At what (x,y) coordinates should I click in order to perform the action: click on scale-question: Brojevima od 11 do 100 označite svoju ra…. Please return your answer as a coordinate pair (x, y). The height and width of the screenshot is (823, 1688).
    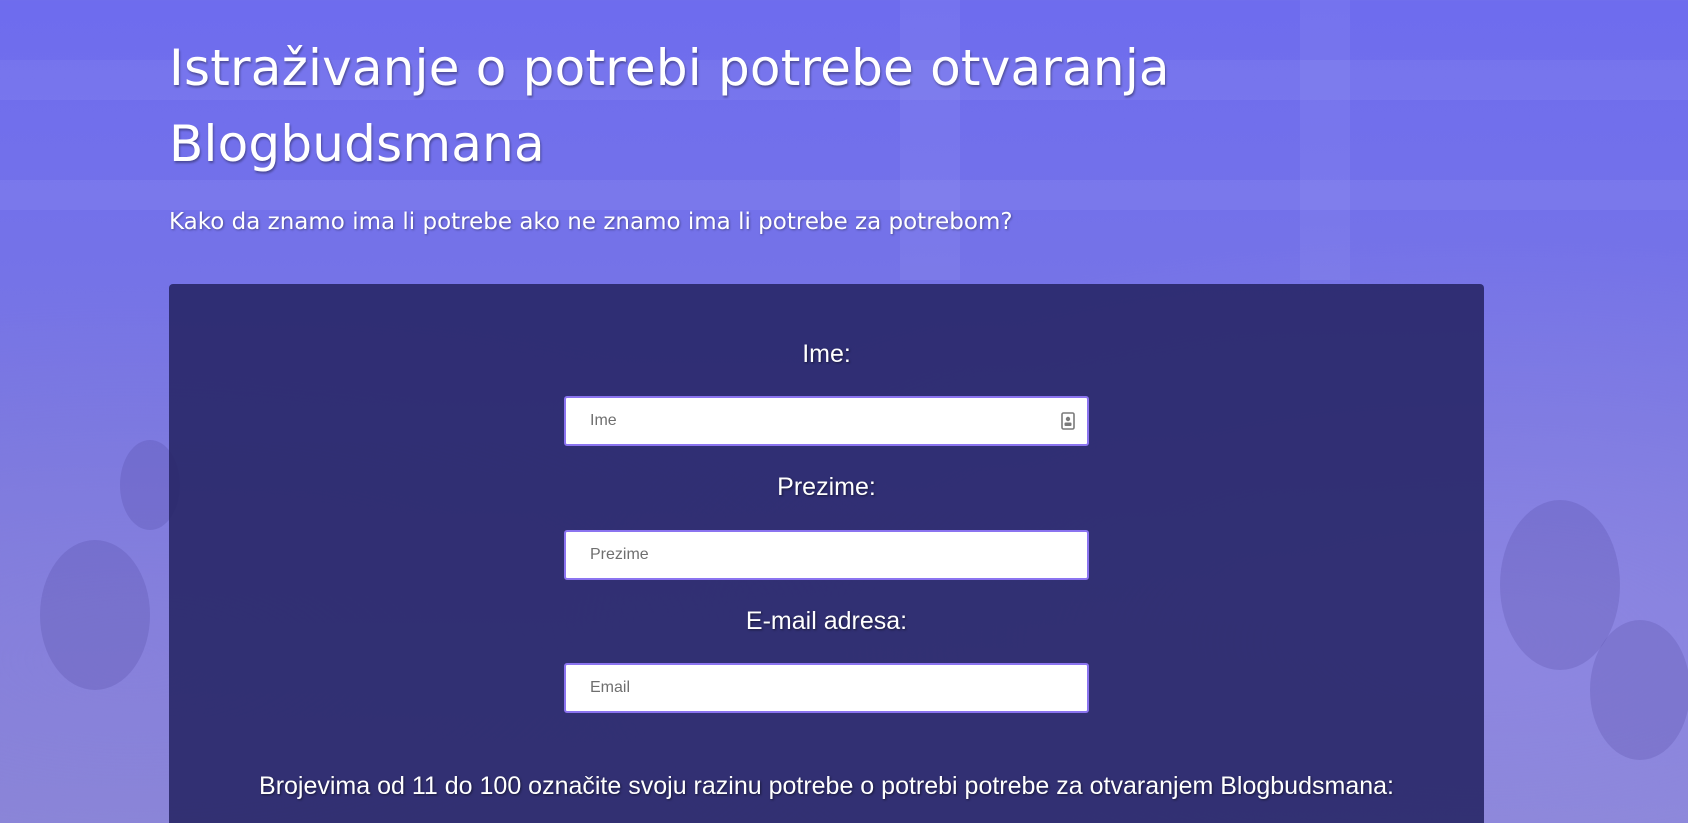
    Looking at the image, I should click on (826, 786).